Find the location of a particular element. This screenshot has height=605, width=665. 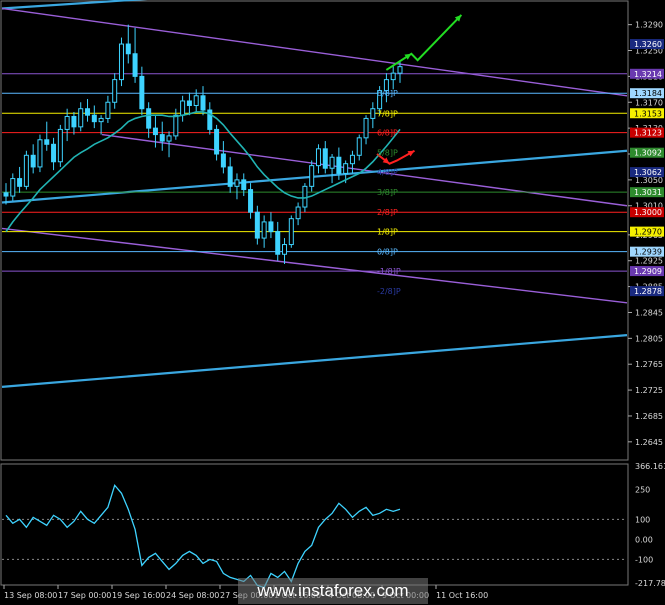

oscillator-tick-label: -100 is located at coordinates (644, 559).